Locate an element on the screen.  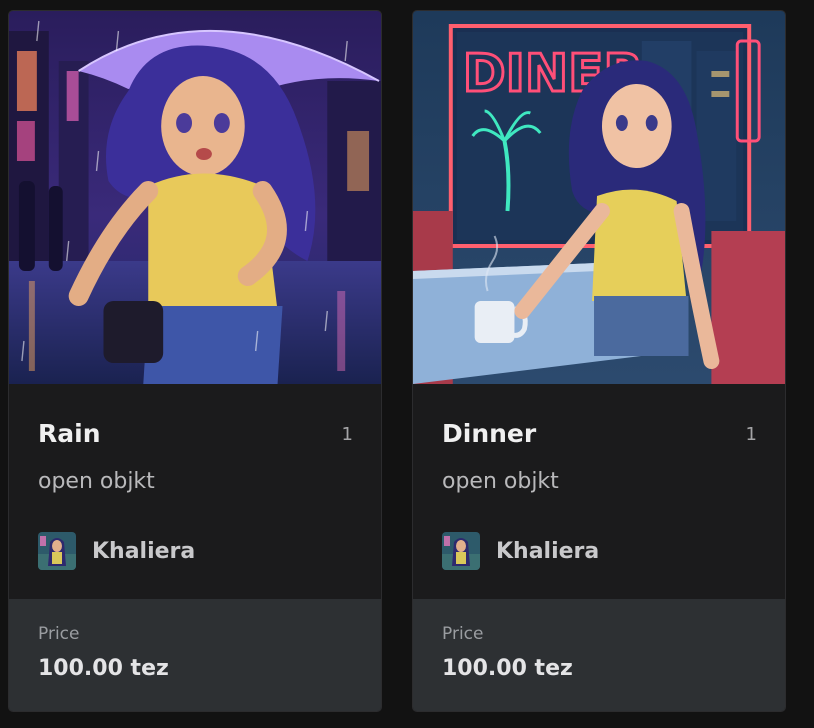
card-info: Rain 1 open objkt Khaliera is located at coordinates (195, 491).